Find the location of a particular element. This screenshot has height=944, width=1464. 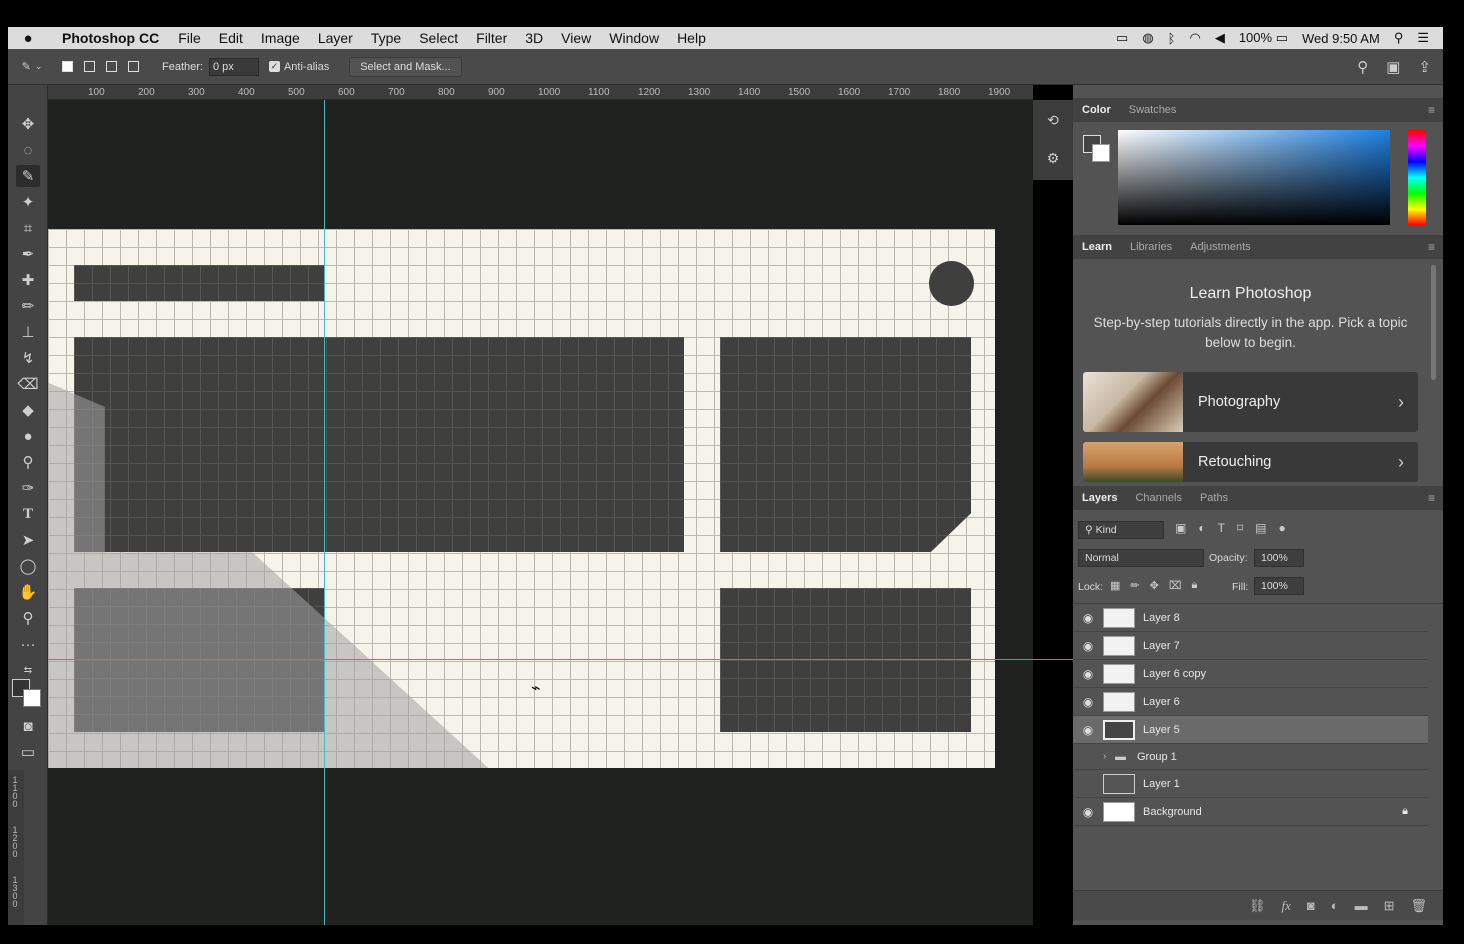

layer-row: Layer 1 is located at coordinates (1250, 784).